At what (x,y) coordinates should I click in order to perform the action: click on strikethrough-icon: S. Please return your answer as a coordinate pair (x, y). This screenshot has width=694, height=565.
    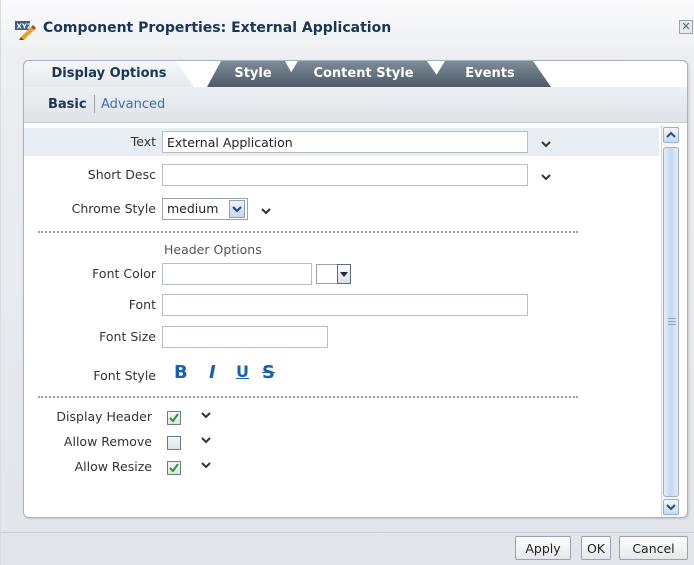
    Looking at the image, I should click on (268, 372).